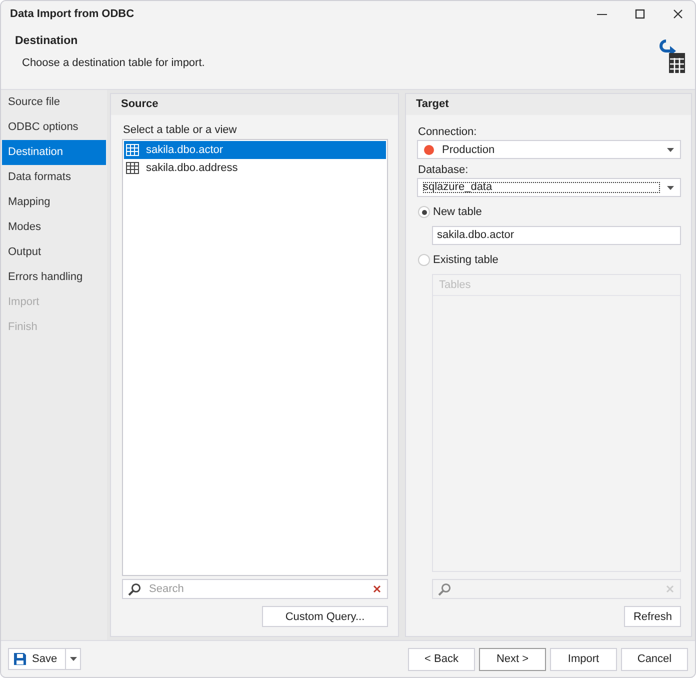 This screenshot has height=678, width=696. What do you see at coordinates (556, 589) in the screenshot?
I see `grid-search-field` at bounding box center [556, 589].